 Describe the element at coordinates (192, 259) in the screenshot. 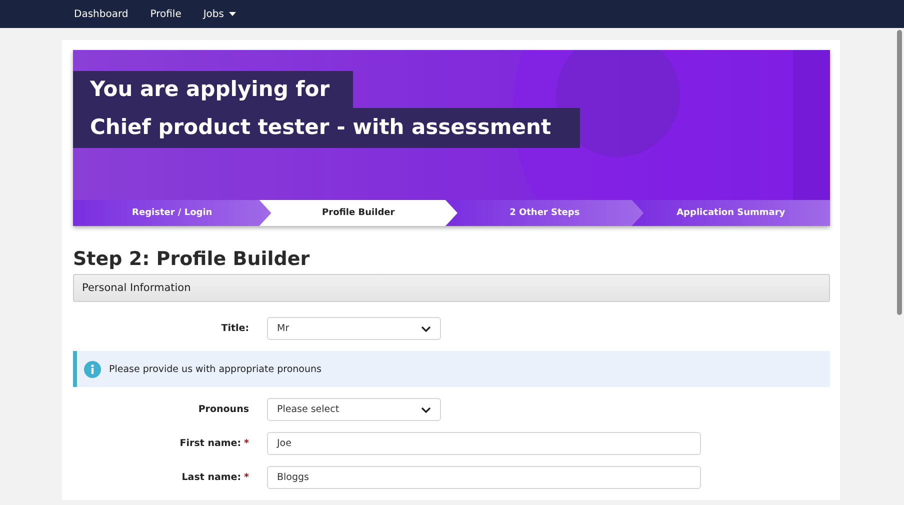

I see `page-heading: Step 2: Profile Builder` at that location.